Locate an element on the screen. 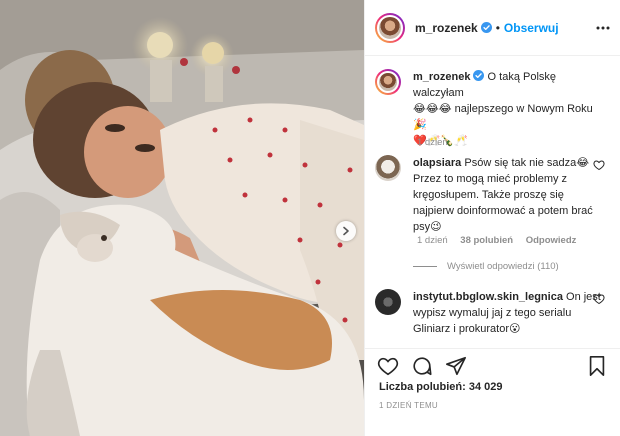 This screenshot has height=436, width=620. chevron-right-icon is located at coordinates (346, 231).